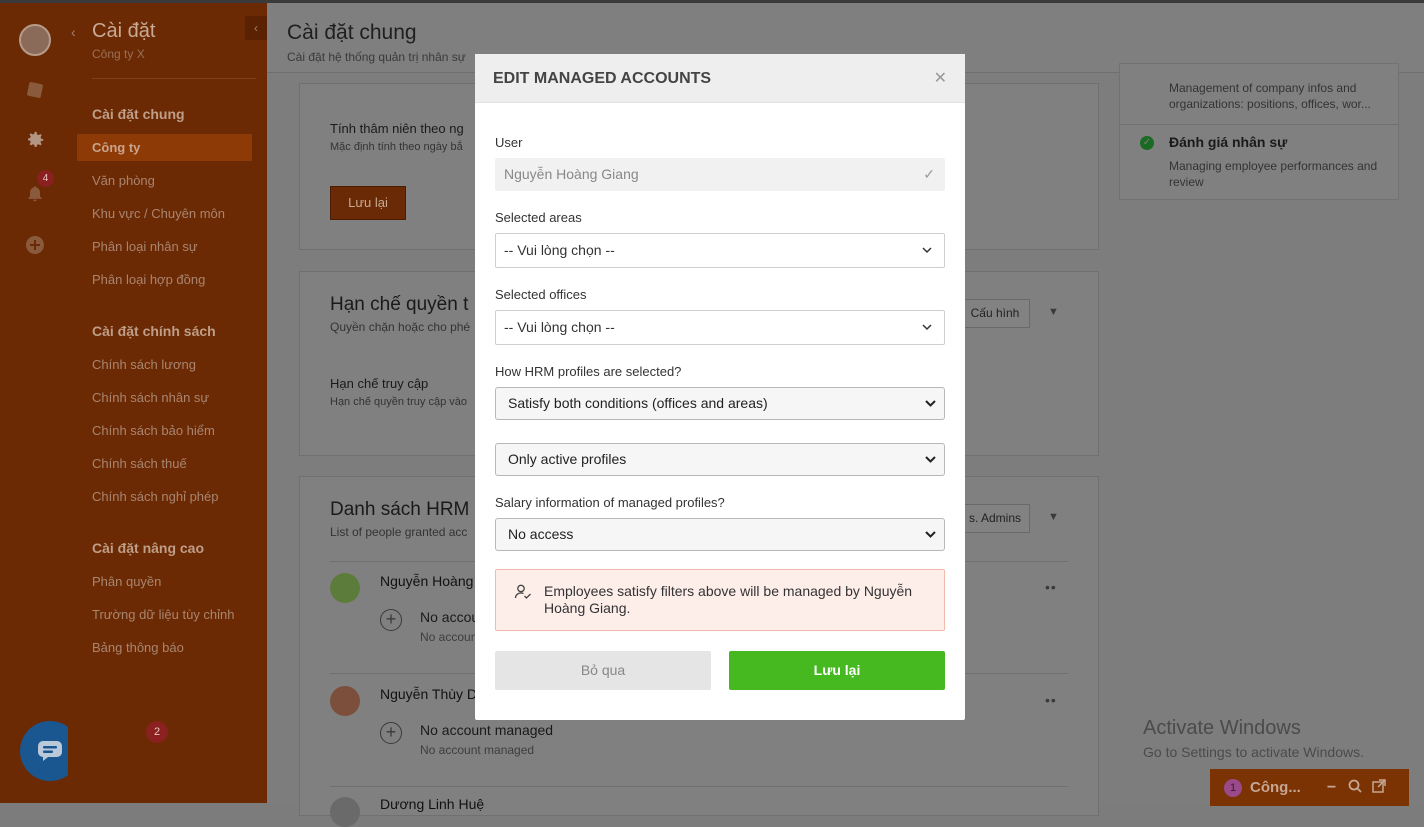  I want to click on offices-label: Selected offices, so click(541, 294).